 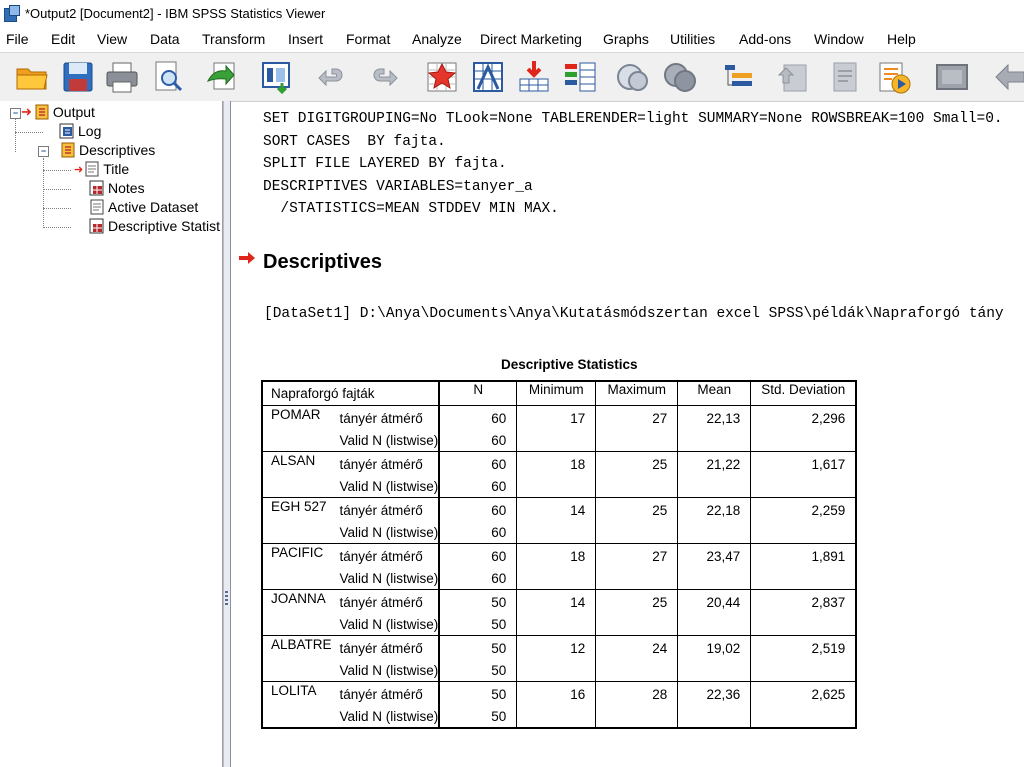 I want to click on split-file-icon, so click(x=632, y=77).